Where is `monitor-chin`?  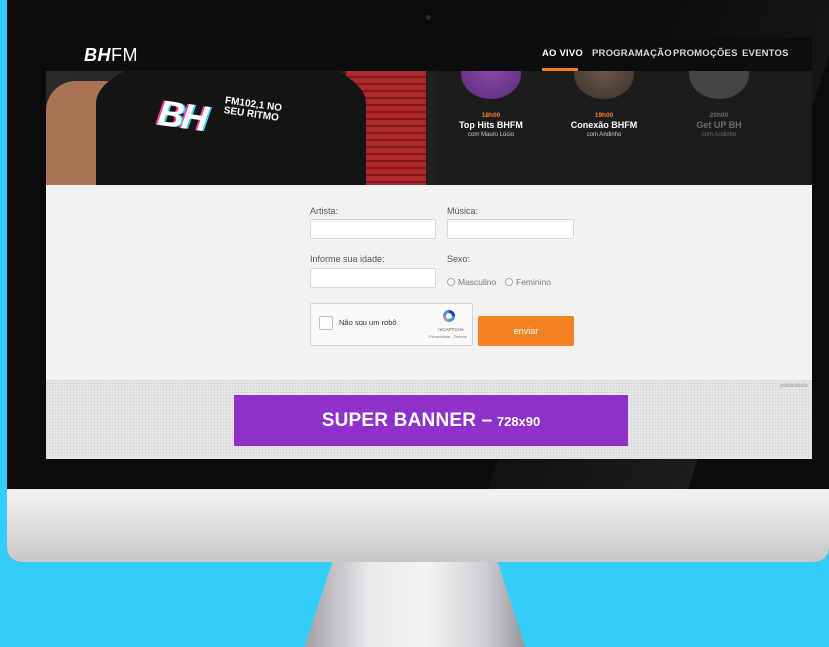
monitor-chin is located at coordinates (418, 525).